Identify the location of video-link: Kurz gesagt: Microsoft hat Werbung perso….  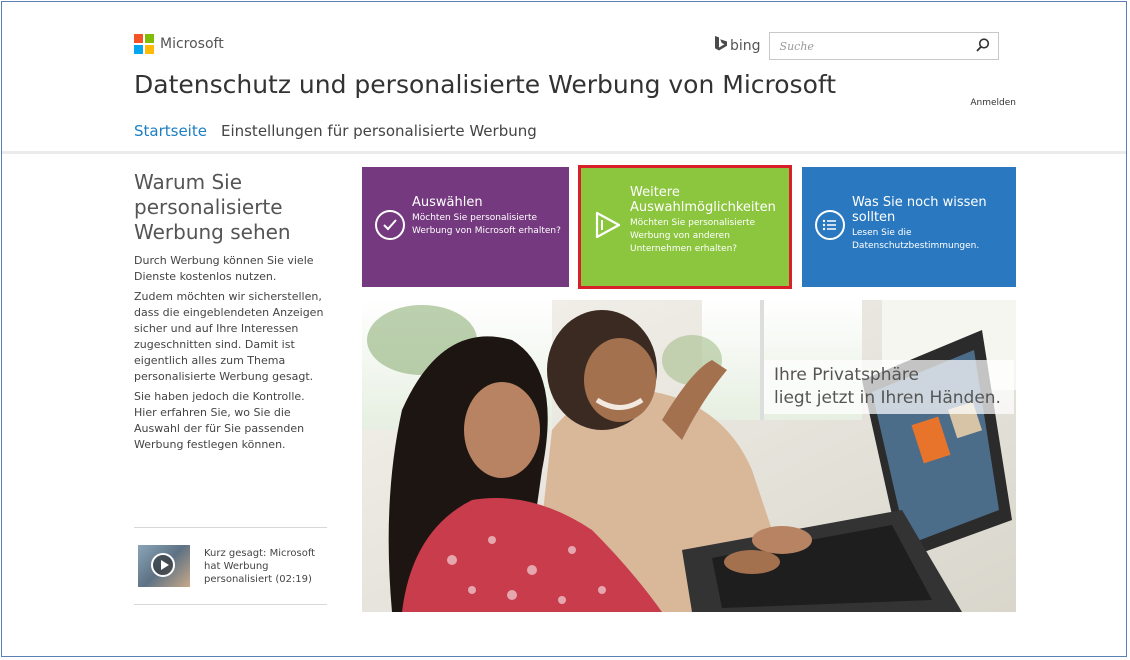
(230, 566).